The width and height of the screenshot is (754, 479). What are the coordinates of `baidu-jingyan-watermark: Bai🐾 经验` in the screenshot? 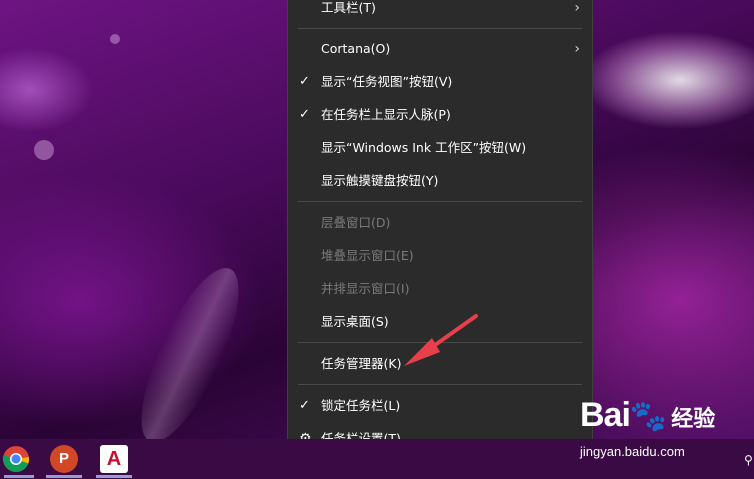 It's located at (648, 415).